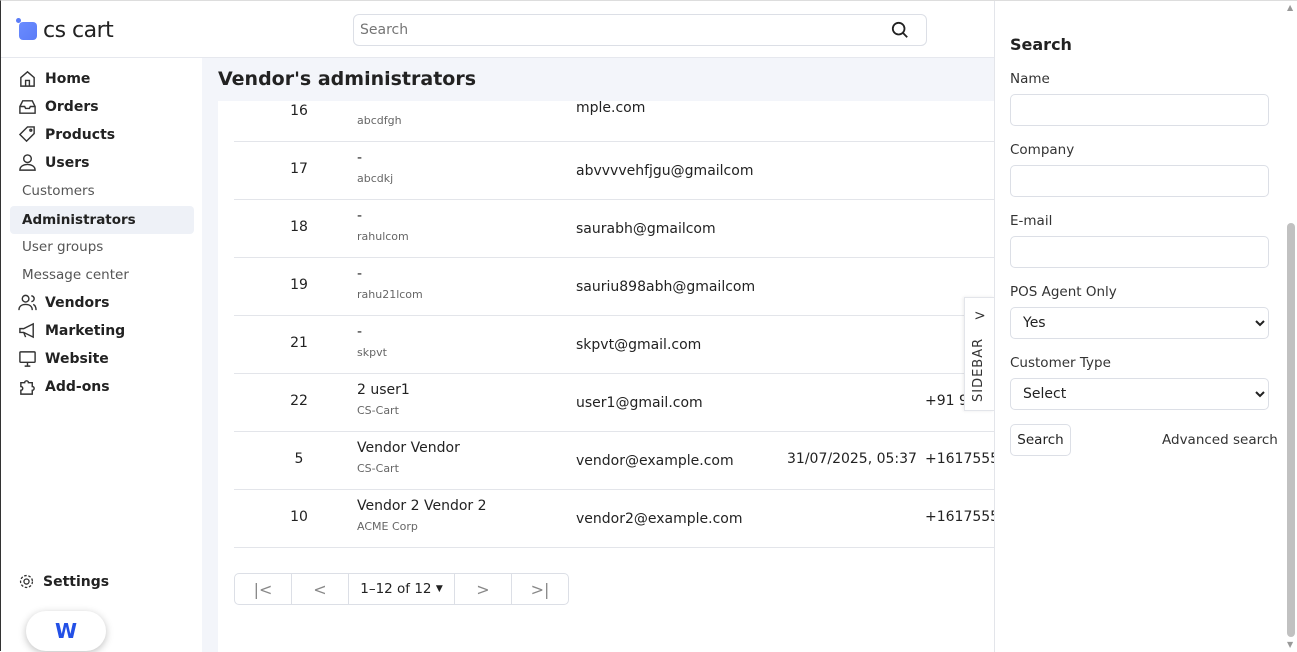 This screenshot has width=1297, height=652. I want to click on top-bar: cs cart, so click(497, 29).